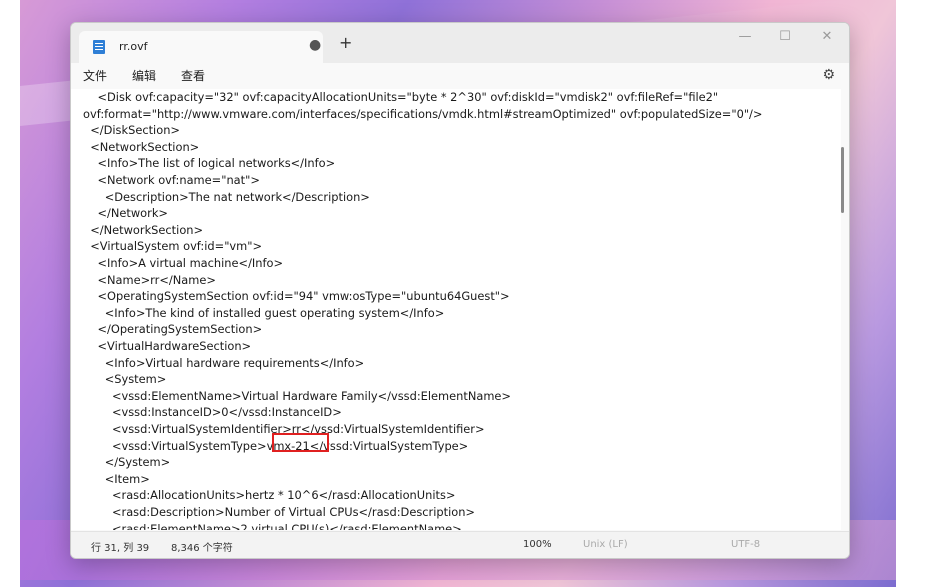  I want to click on editor-line: </System>, so click(127, 462).